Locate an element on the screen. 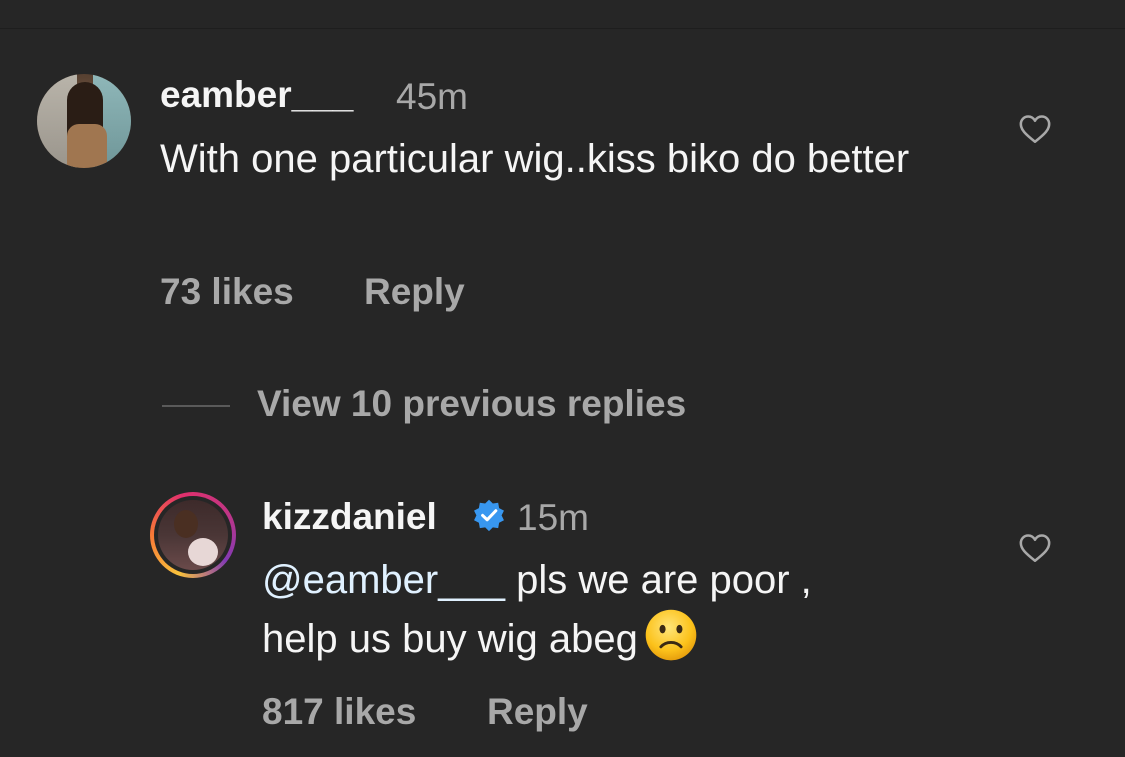  comment-text-segment: pls we are poor , is located at coordinates (658, 580).